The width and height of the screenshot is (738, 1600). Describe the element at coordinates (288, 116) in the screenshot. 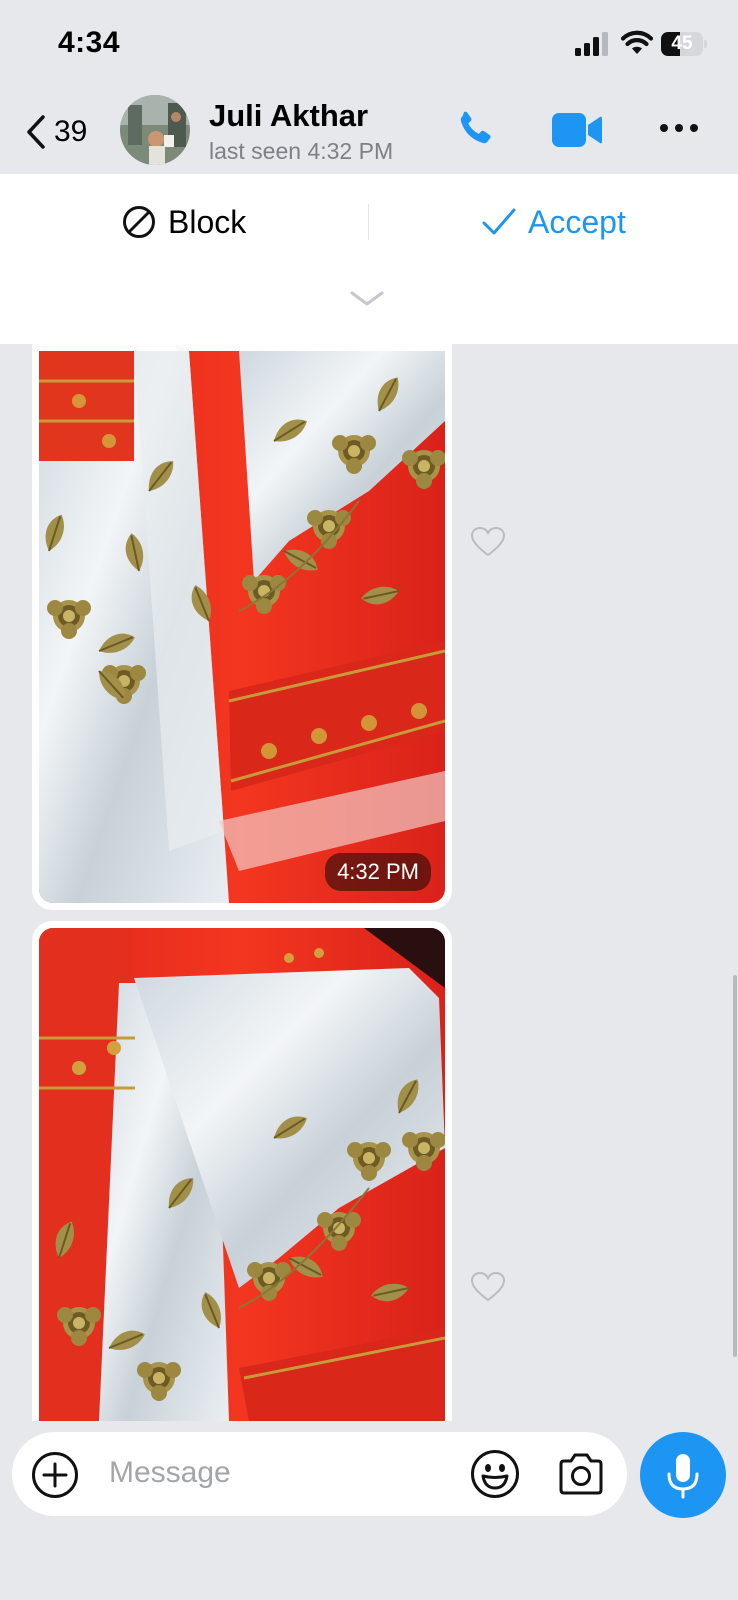

I see `contact-name: Juli Akthar` at that location.